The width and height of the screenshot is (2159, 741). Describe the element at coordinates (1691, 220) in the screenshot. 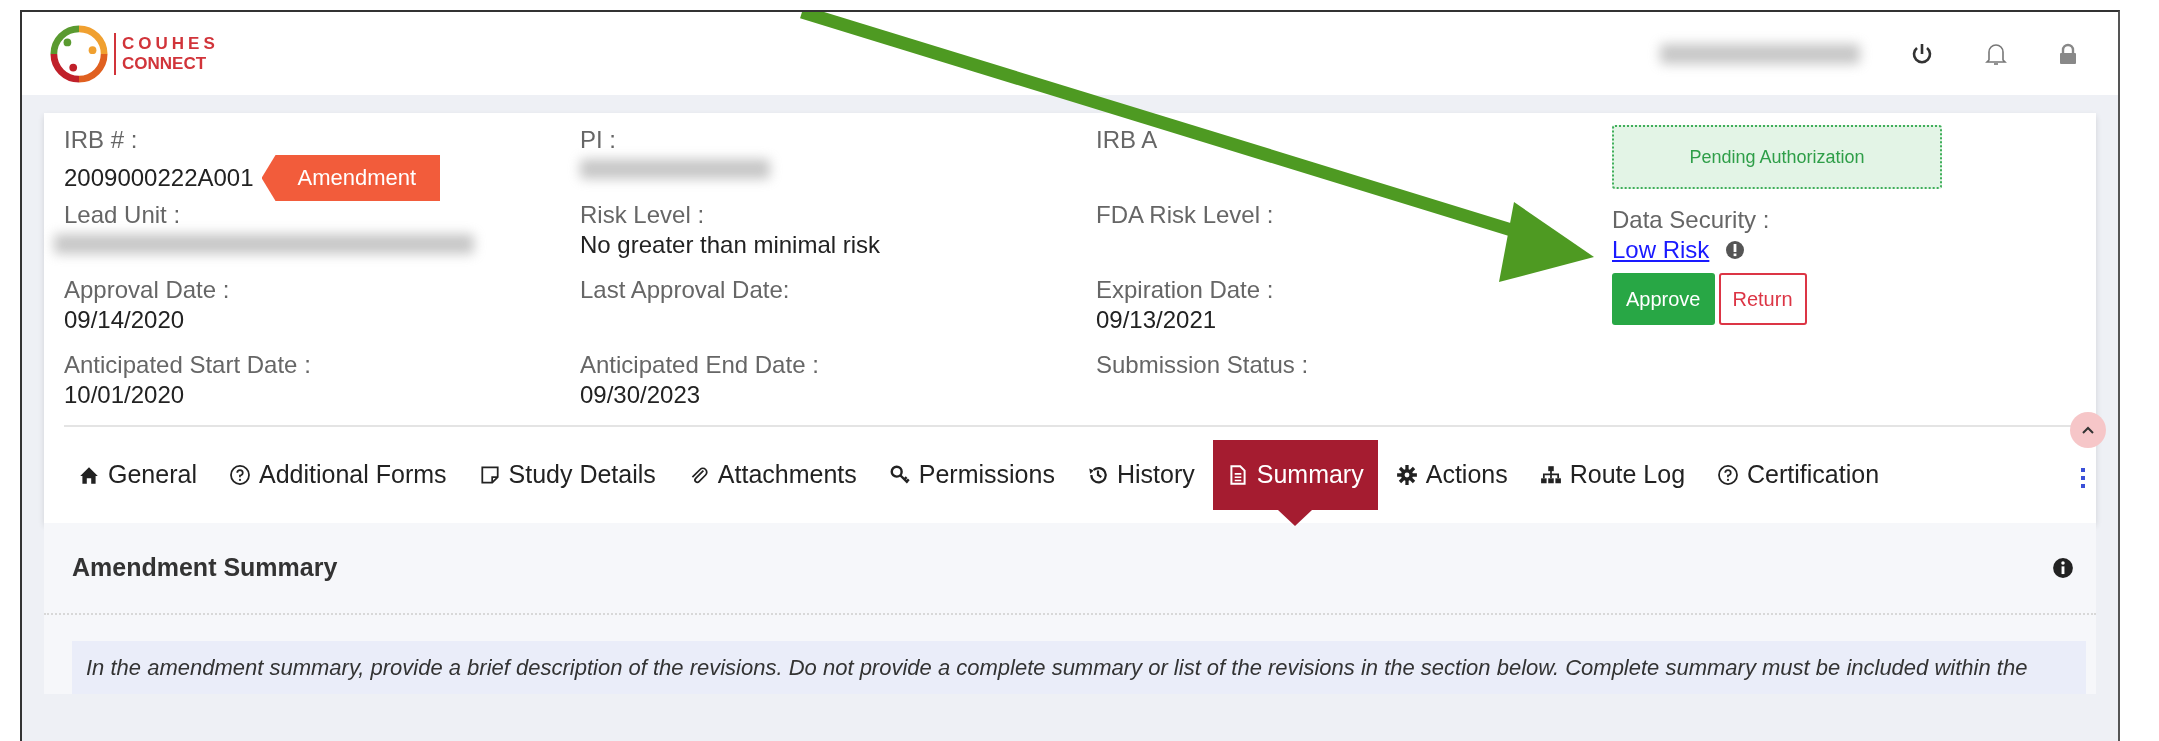

I see `field-label: Data Security :` at that location.